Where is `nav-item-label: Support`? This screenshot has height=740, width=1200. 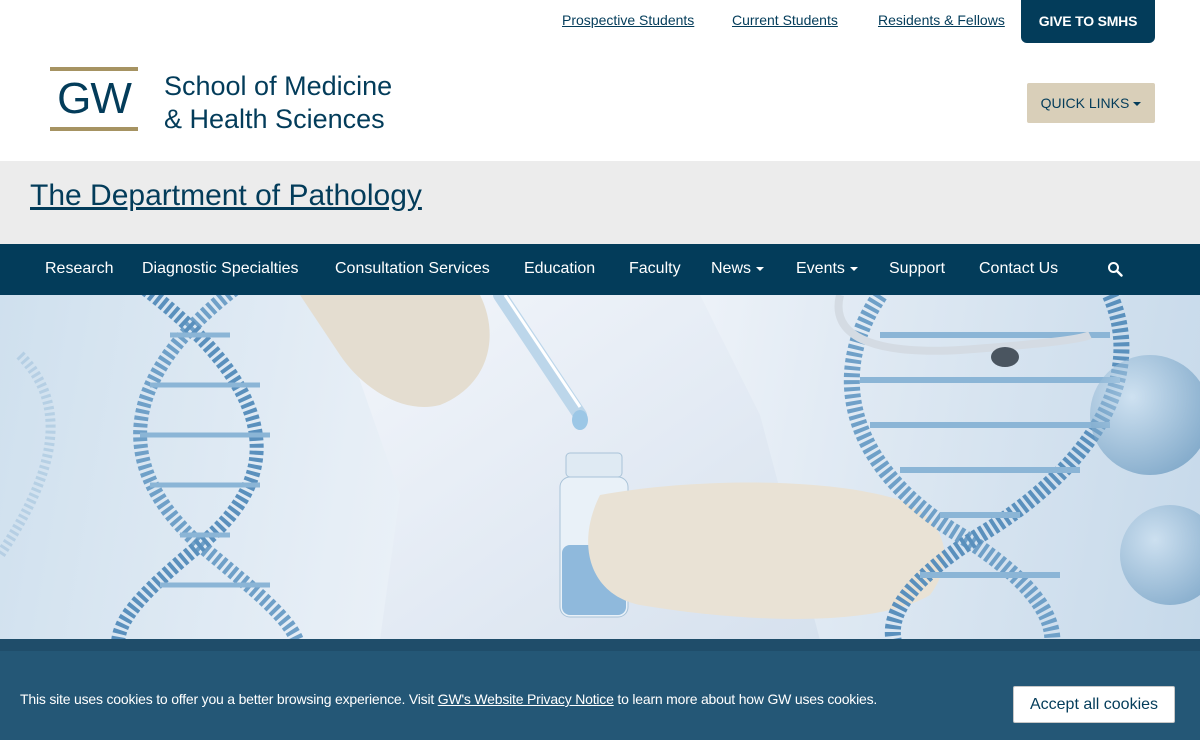 nav-item-label: Support is located at coordinates (917, 268).